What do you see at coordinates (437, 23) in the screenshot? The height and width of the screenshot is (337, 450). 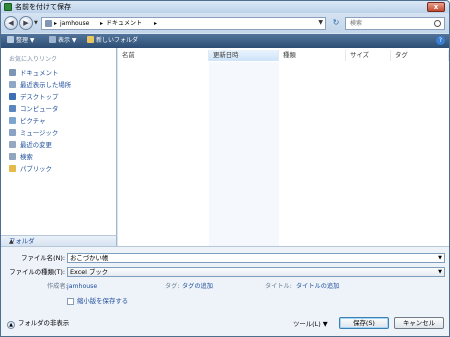 I see `search-icon` at bounding box center [437, 23].